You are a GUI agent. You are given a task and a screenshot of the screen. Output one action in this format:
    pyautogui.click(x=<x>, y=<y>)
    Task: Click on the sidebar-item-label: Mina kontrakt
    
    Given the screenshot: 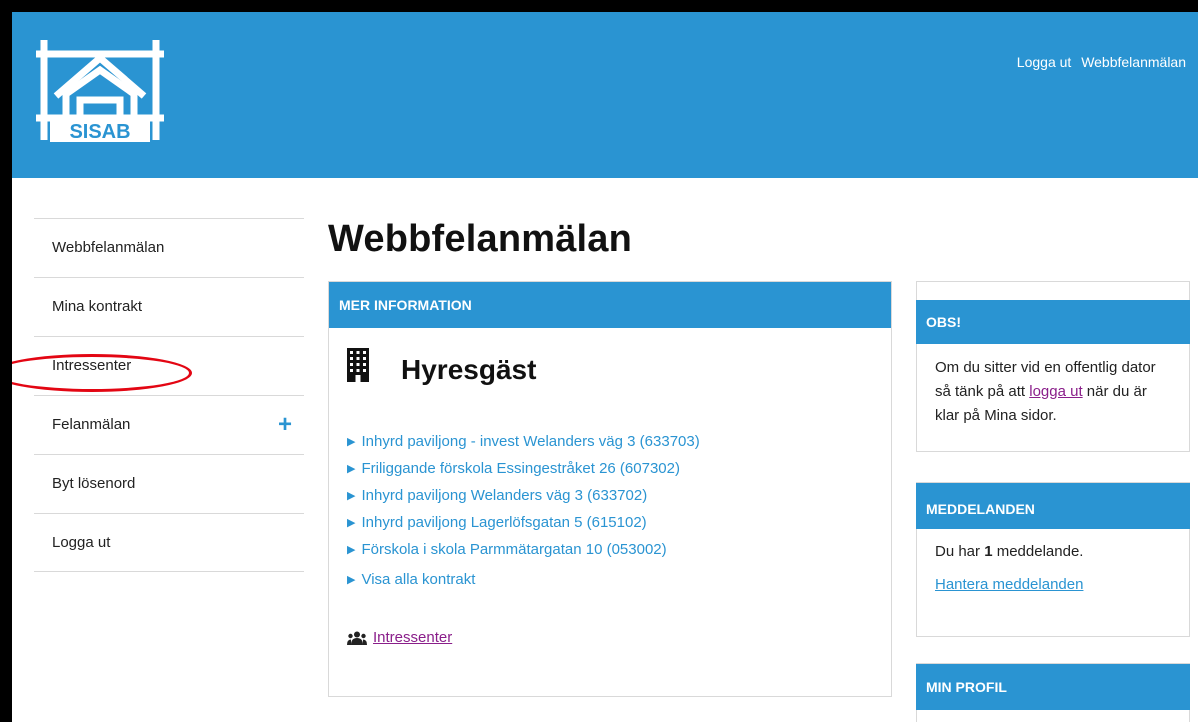 What is the action you would take?
    pyautogui.click(x=97, y=306)
    